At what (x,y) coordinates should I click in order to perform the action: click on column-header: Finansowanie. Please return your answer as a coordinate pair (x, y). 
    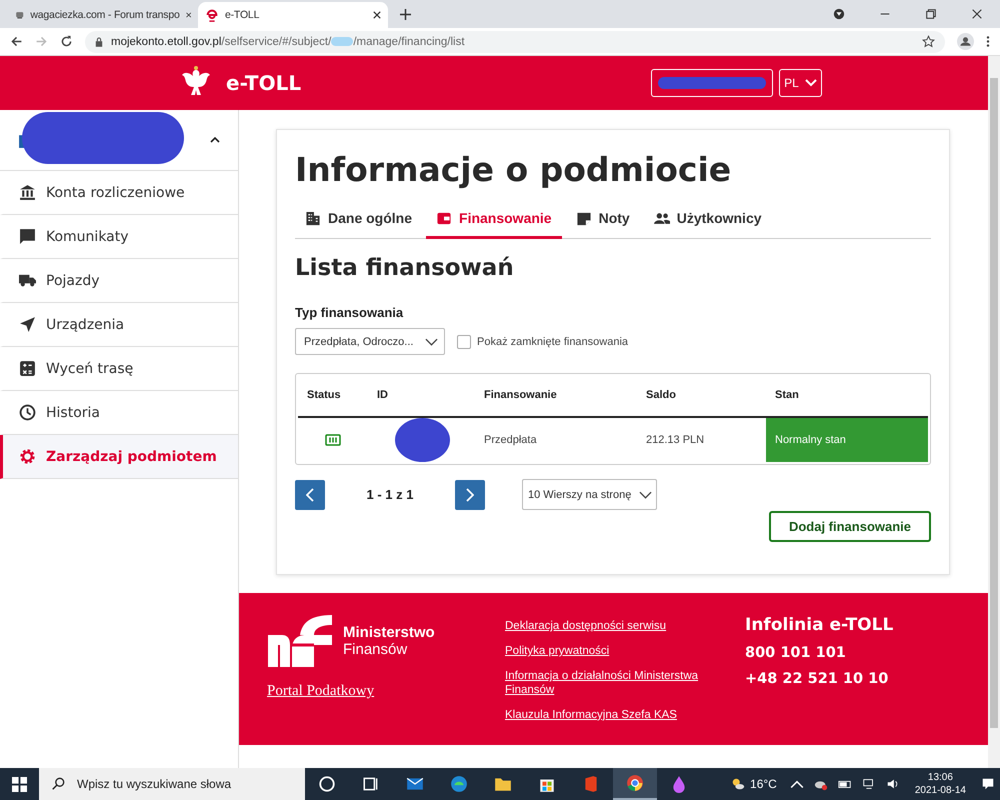
    Looking at the image, I should click on (520, 395).